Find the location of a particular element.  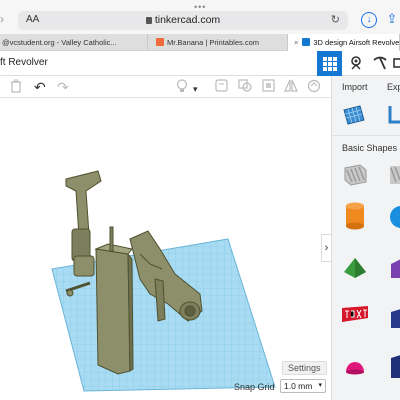

trash-icon is located at coordinates (16, 88).